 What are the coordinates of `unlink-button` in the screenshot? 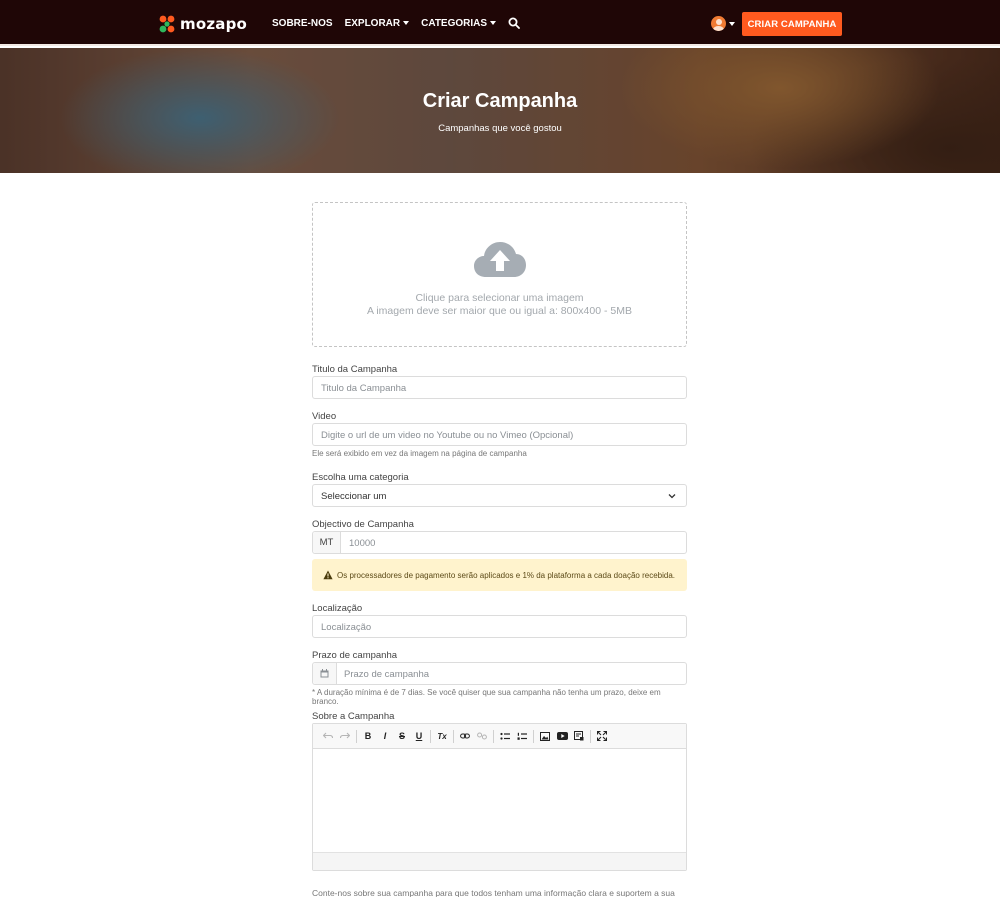 It's located at (482, 736).